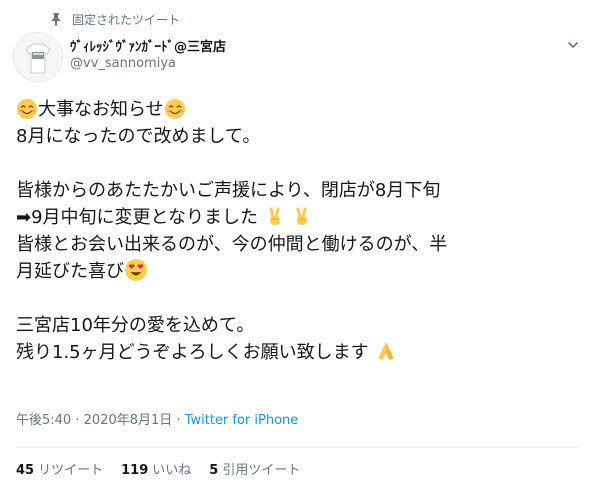  I want to click on display-name: ｳﾞｨﾚｯｼﾞｳﾞｧﾝｶﾞｰﾄﾞ@三宮店, so click(148, 45).